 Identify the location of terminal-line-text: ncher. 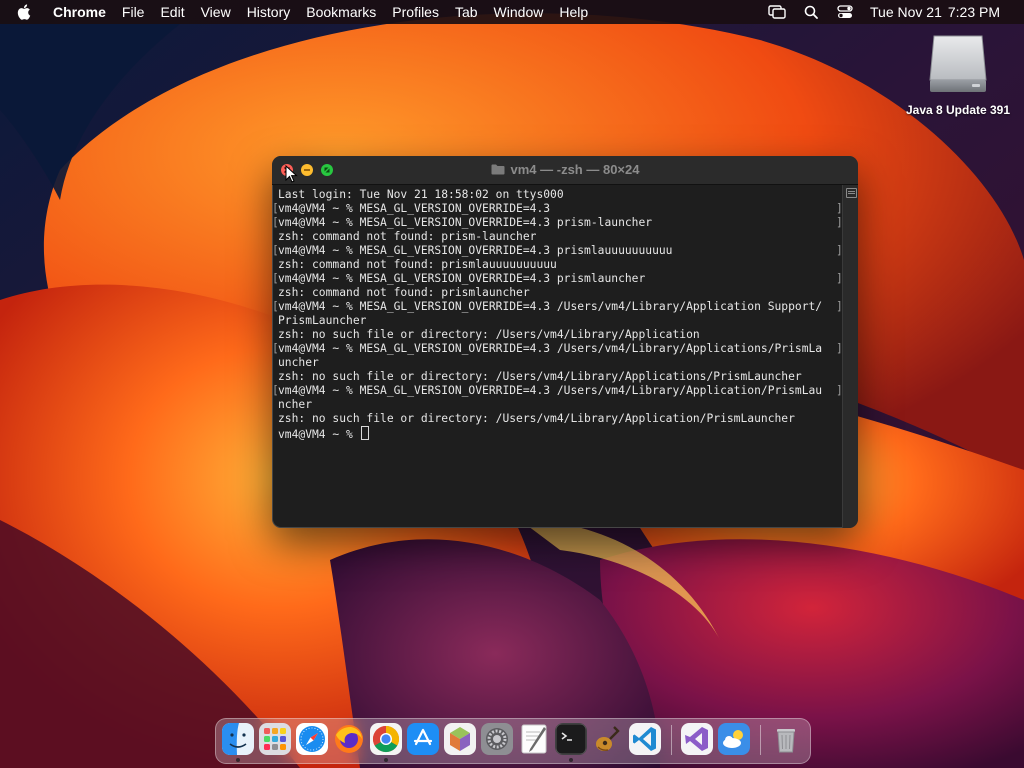
(295, 404).